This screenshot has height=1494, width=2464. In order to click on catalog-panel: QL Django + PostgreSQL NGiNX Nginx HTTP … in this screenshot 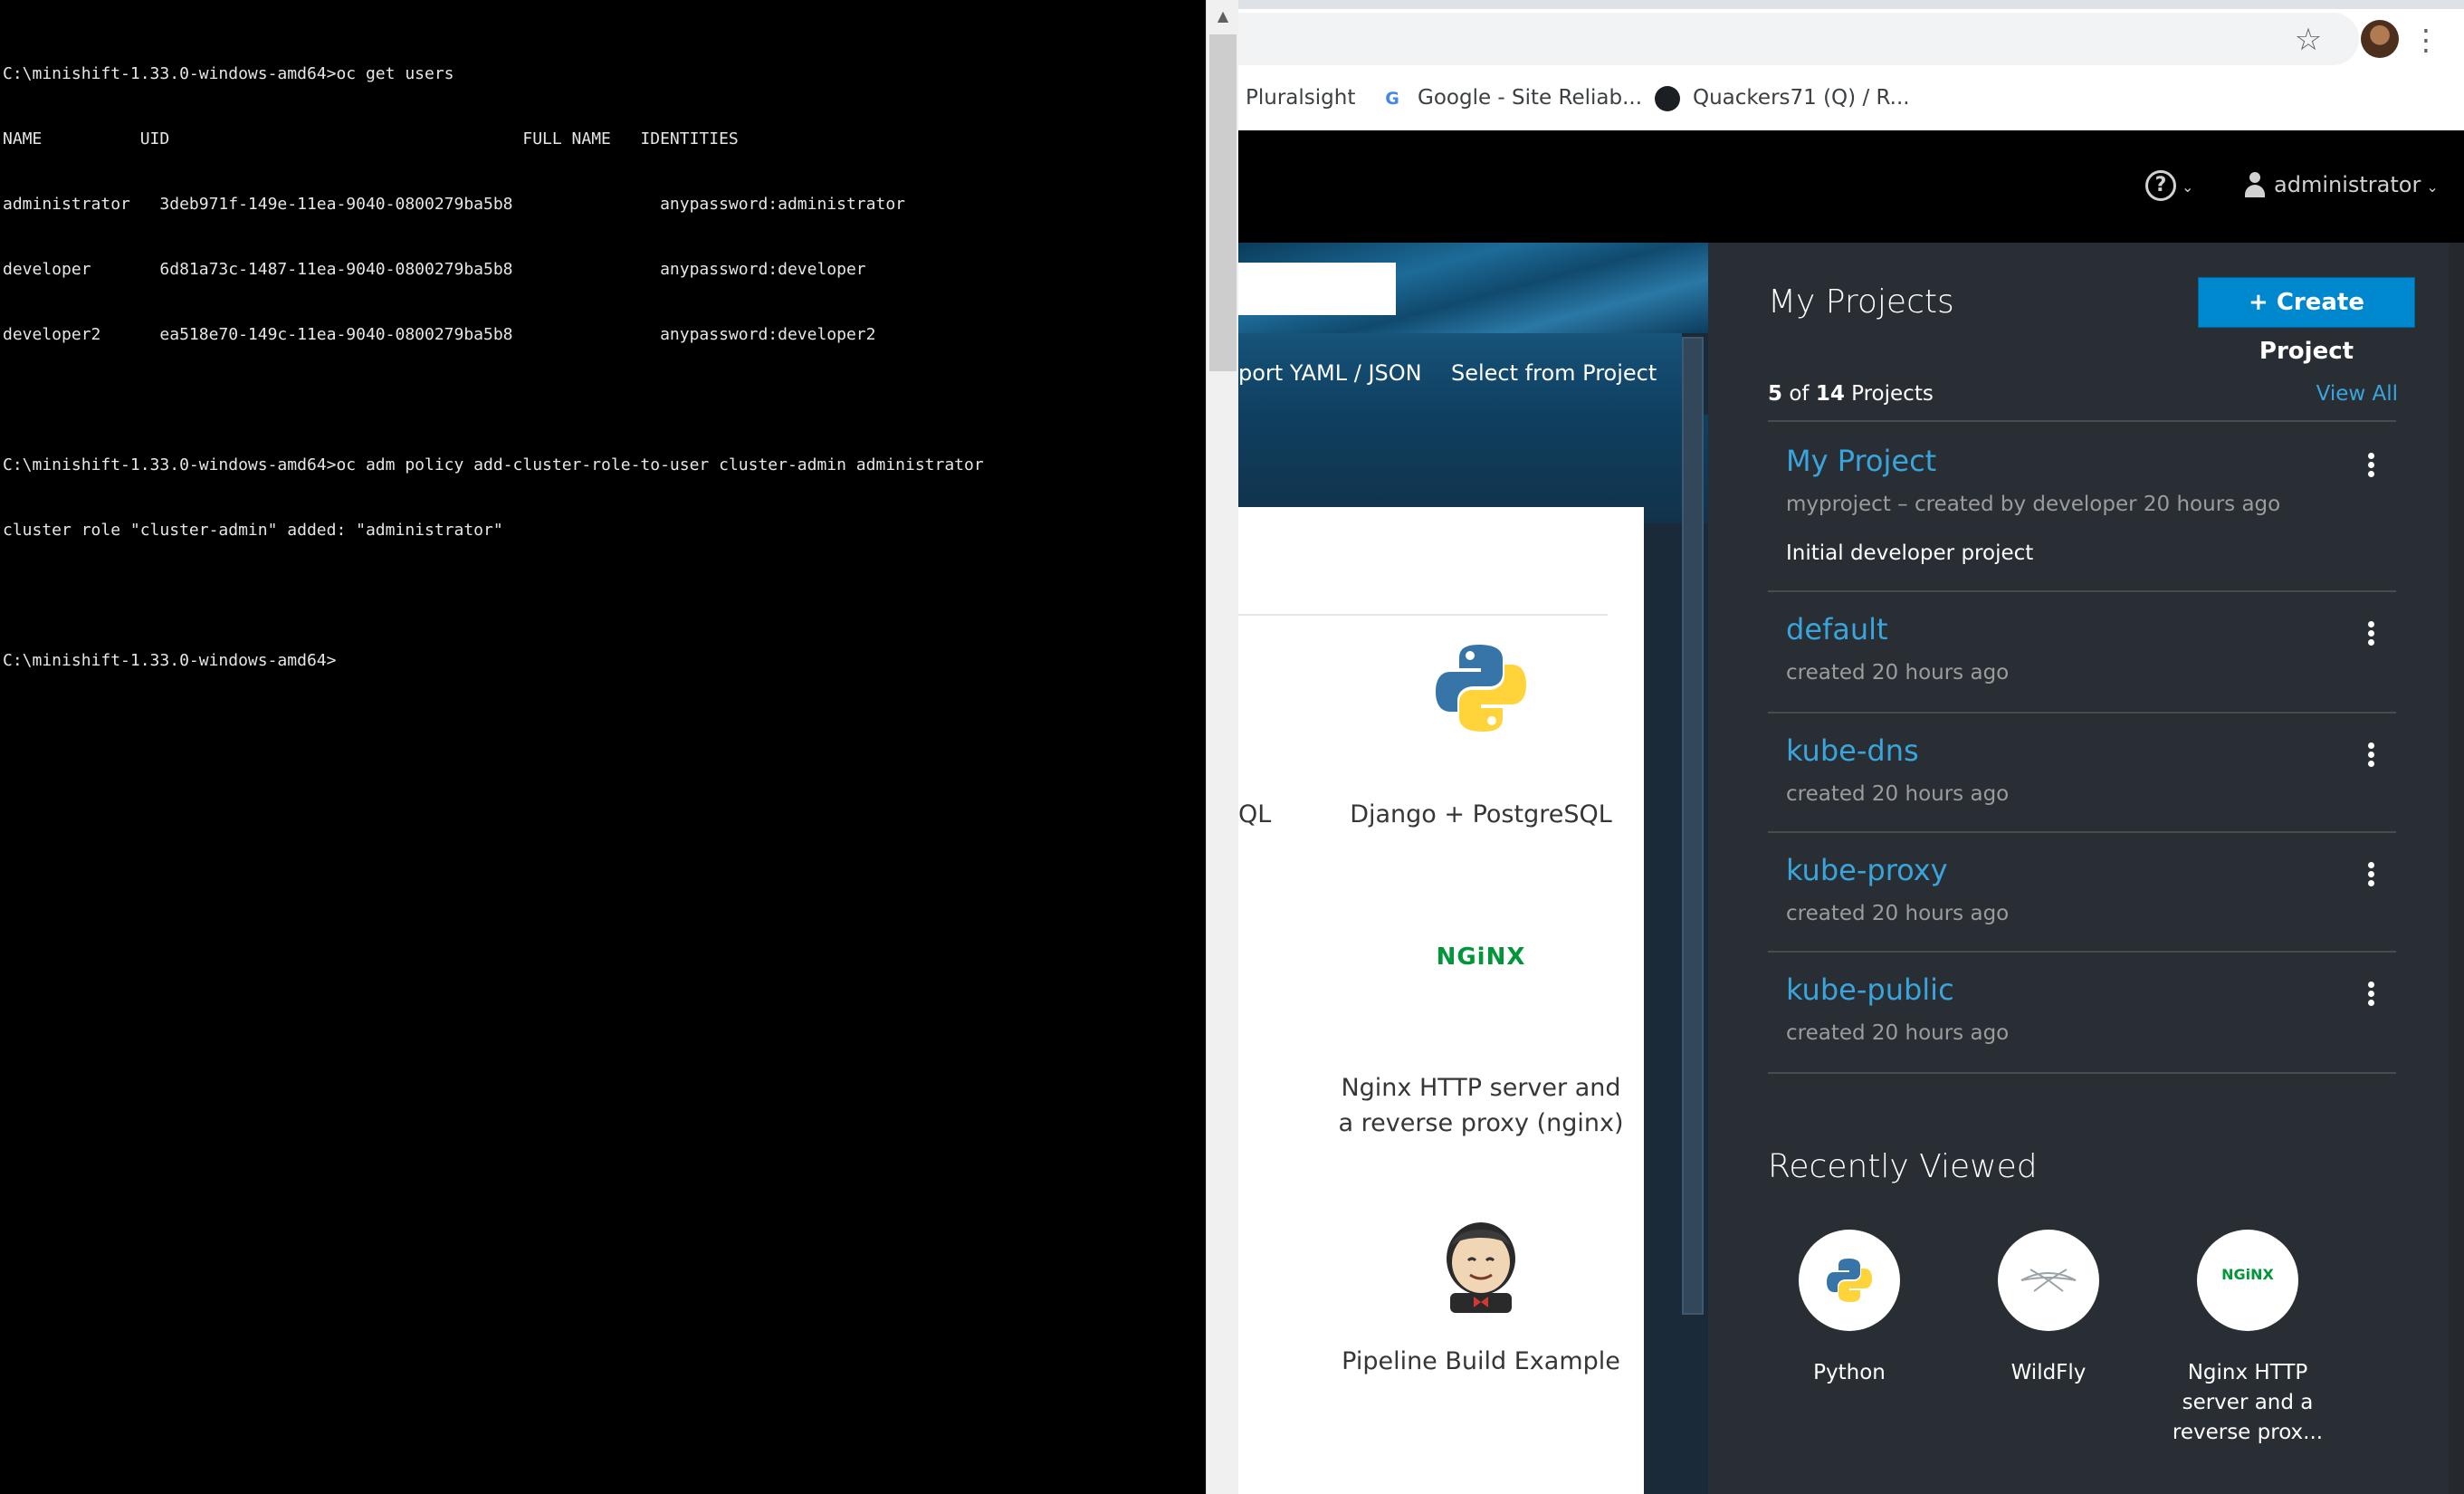, I will do `click(1441, 1000)`.